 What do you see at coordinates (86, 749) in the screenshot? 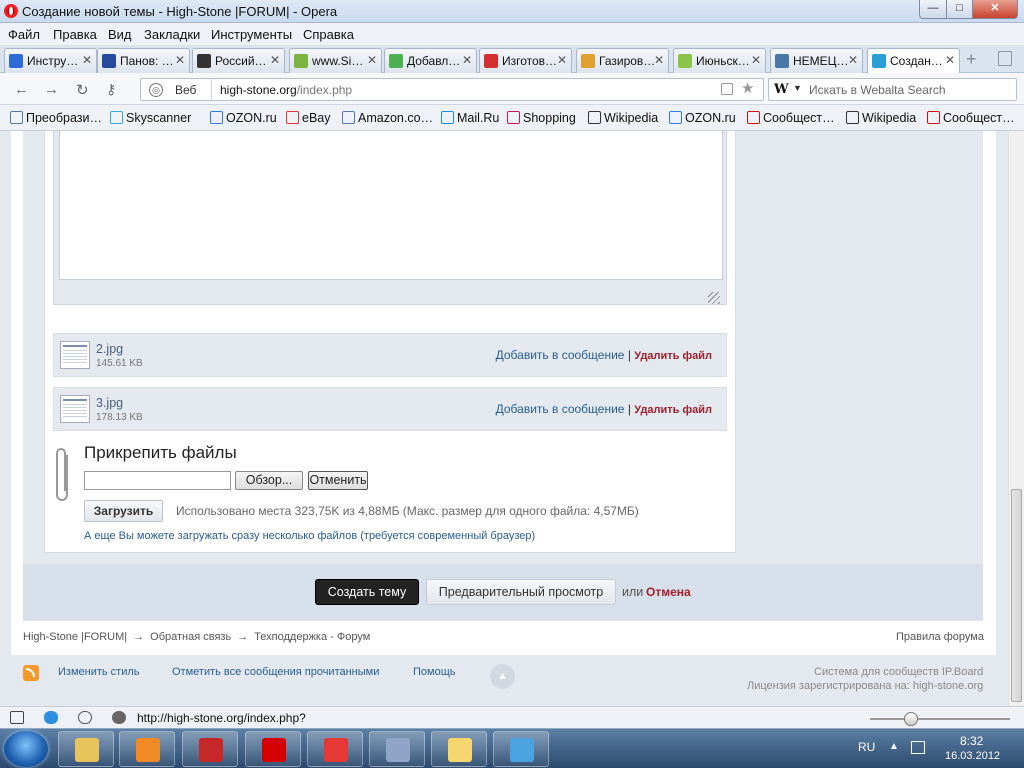
I see `taskbar-app-explorer` at bounding box center [86, 749].